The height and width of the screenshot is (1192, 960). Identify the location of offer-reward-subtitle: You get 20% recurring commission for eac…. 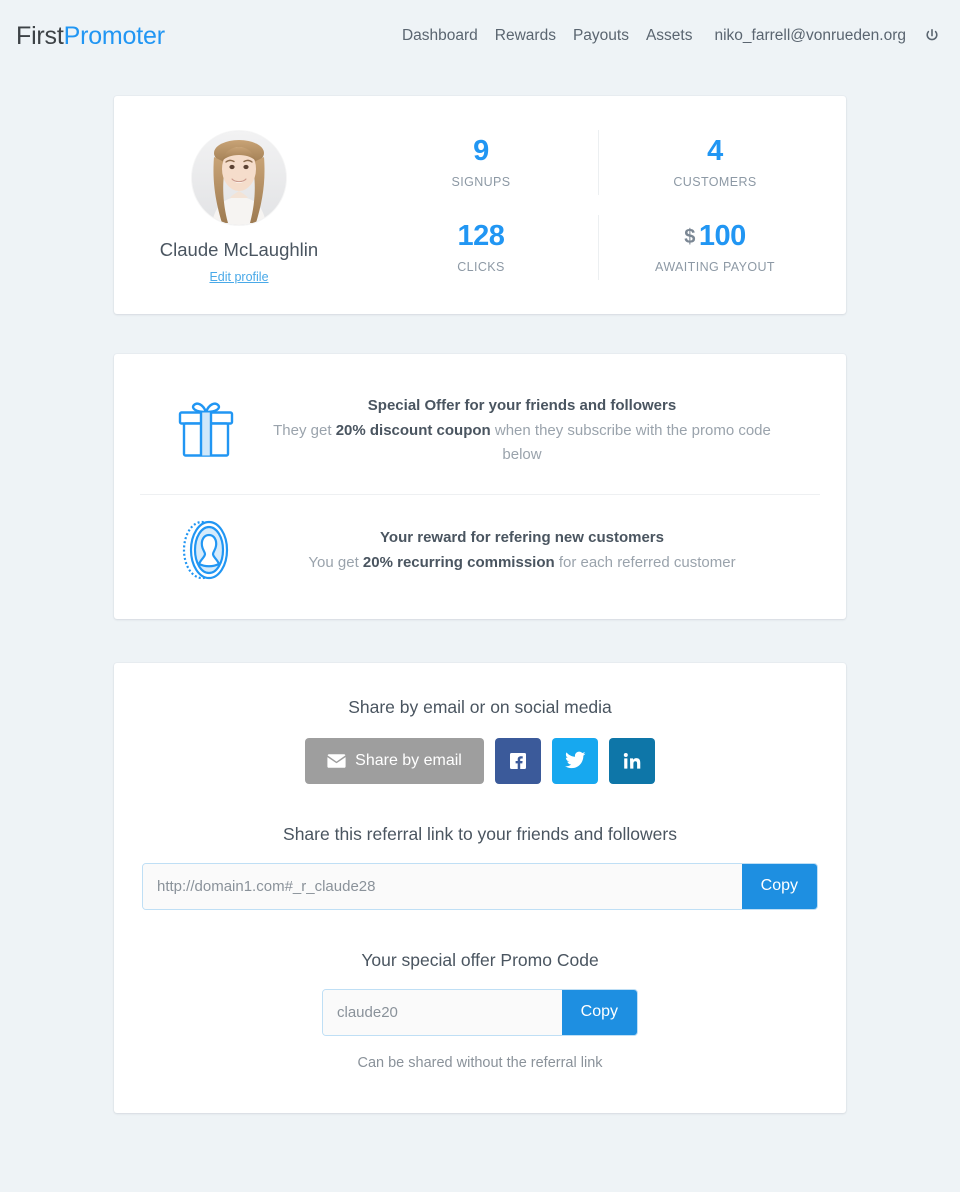
(522, 562).